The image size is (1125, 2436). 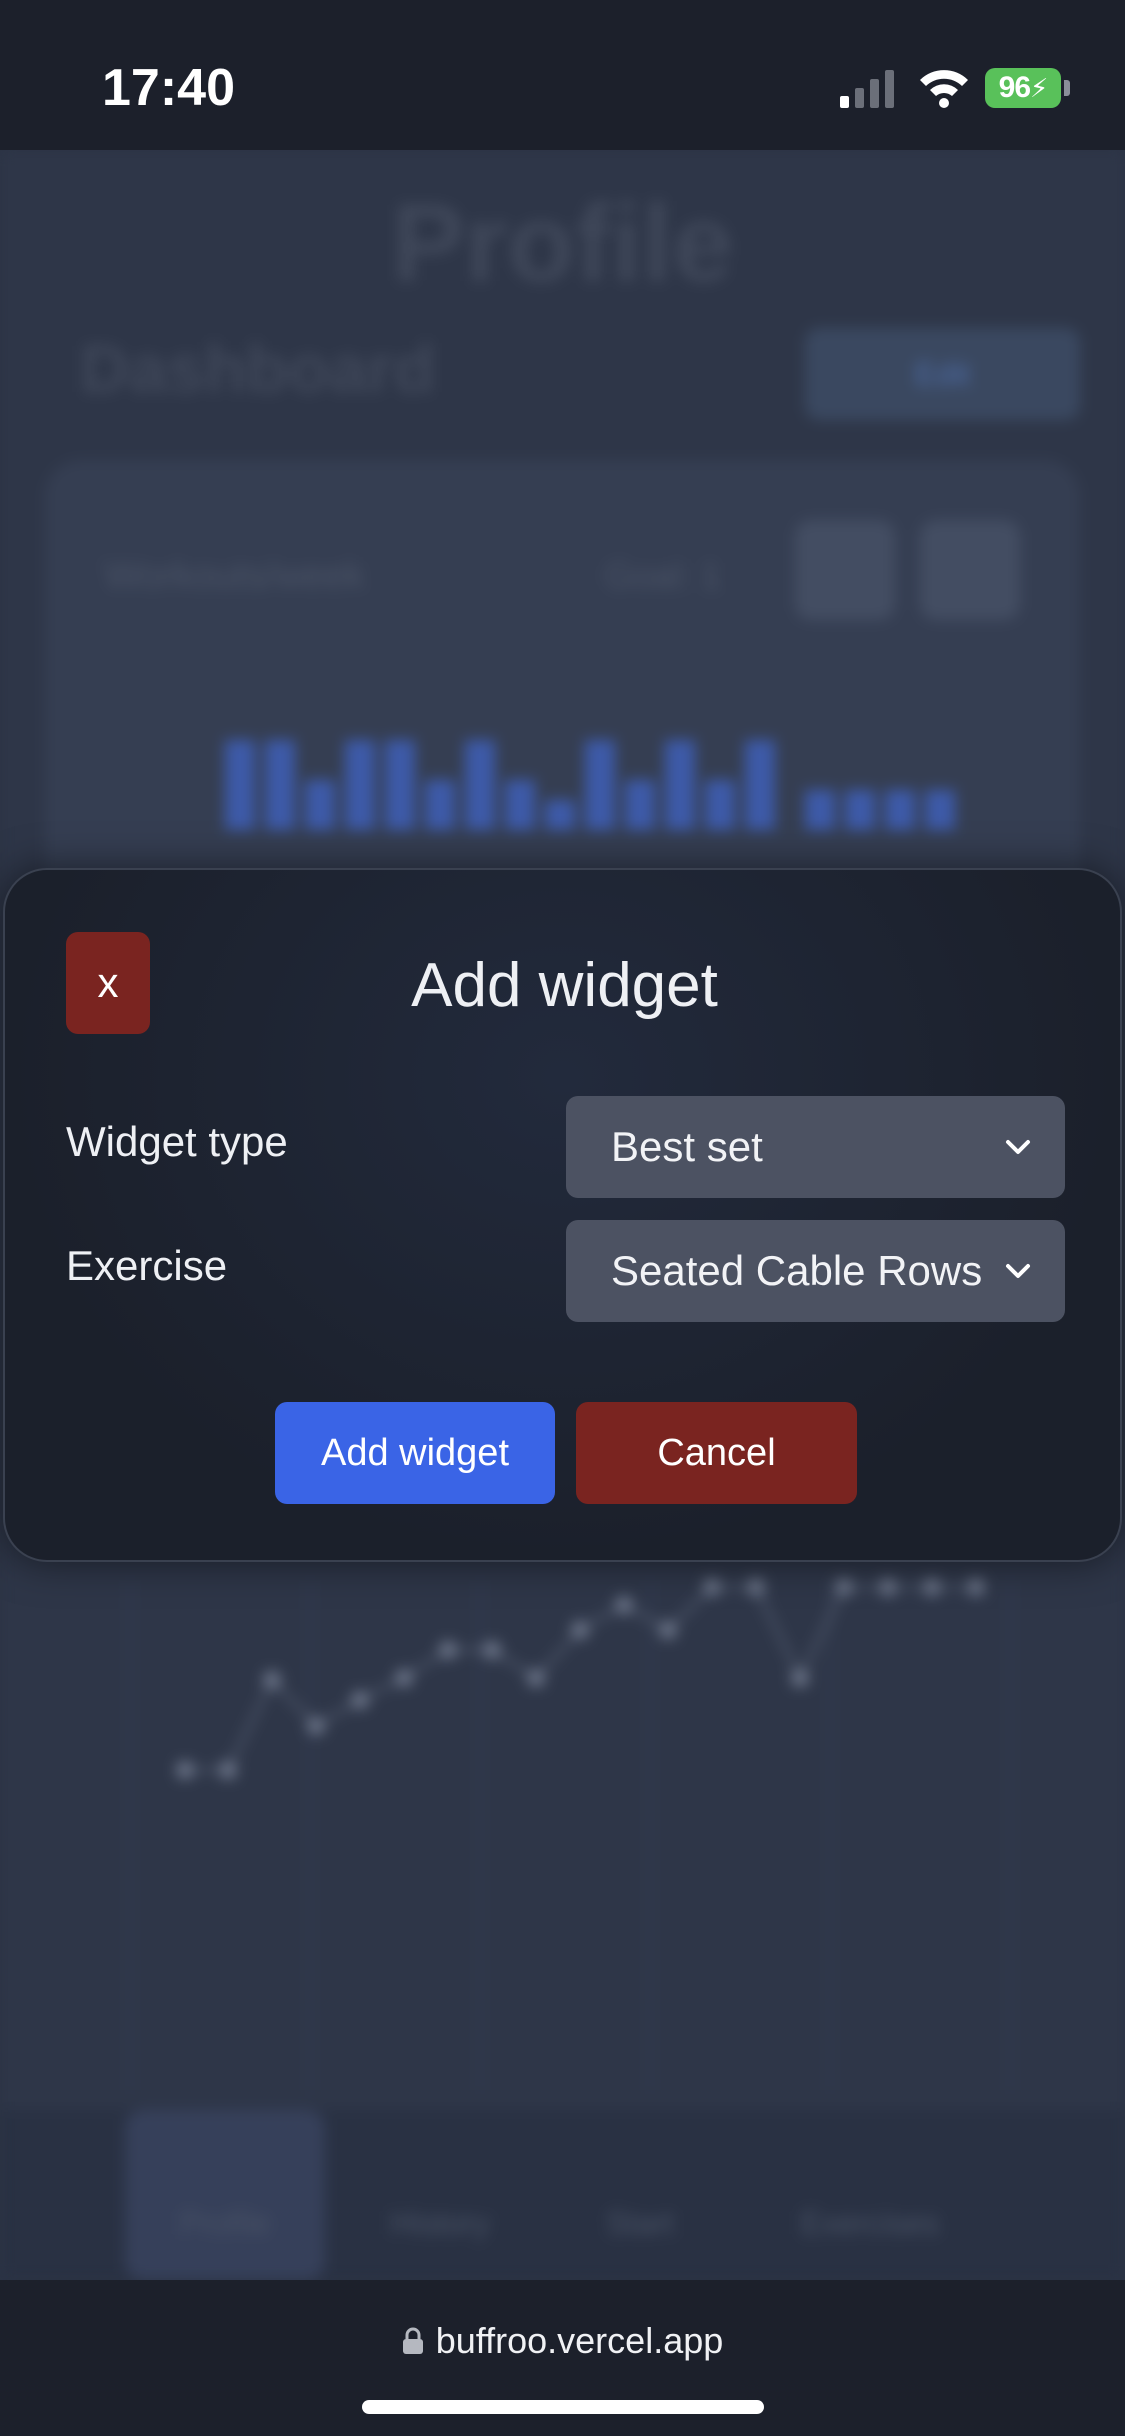 I want to click on url-text: buffroo.vercel.app, so click(x=579, y=2340).